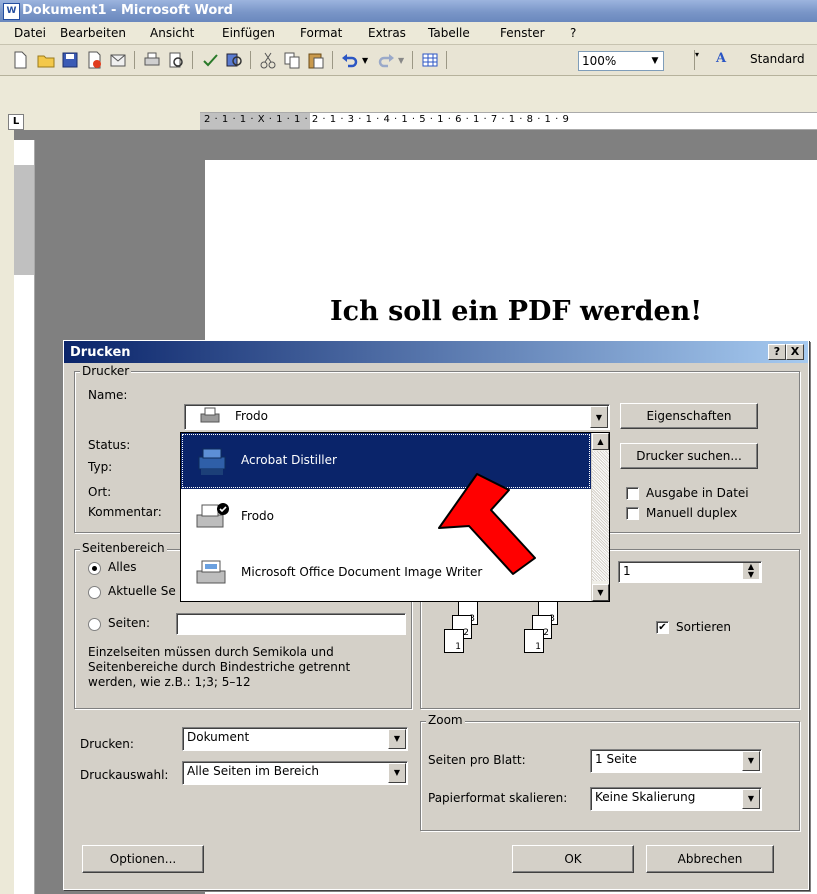 Image resolution: width=817 pixels, height=894 pixels. What do you see at coordinates (621, 61) in the screenshot?
I see `zoom-combo: 100% ▼` at bounding box center [621, 61].